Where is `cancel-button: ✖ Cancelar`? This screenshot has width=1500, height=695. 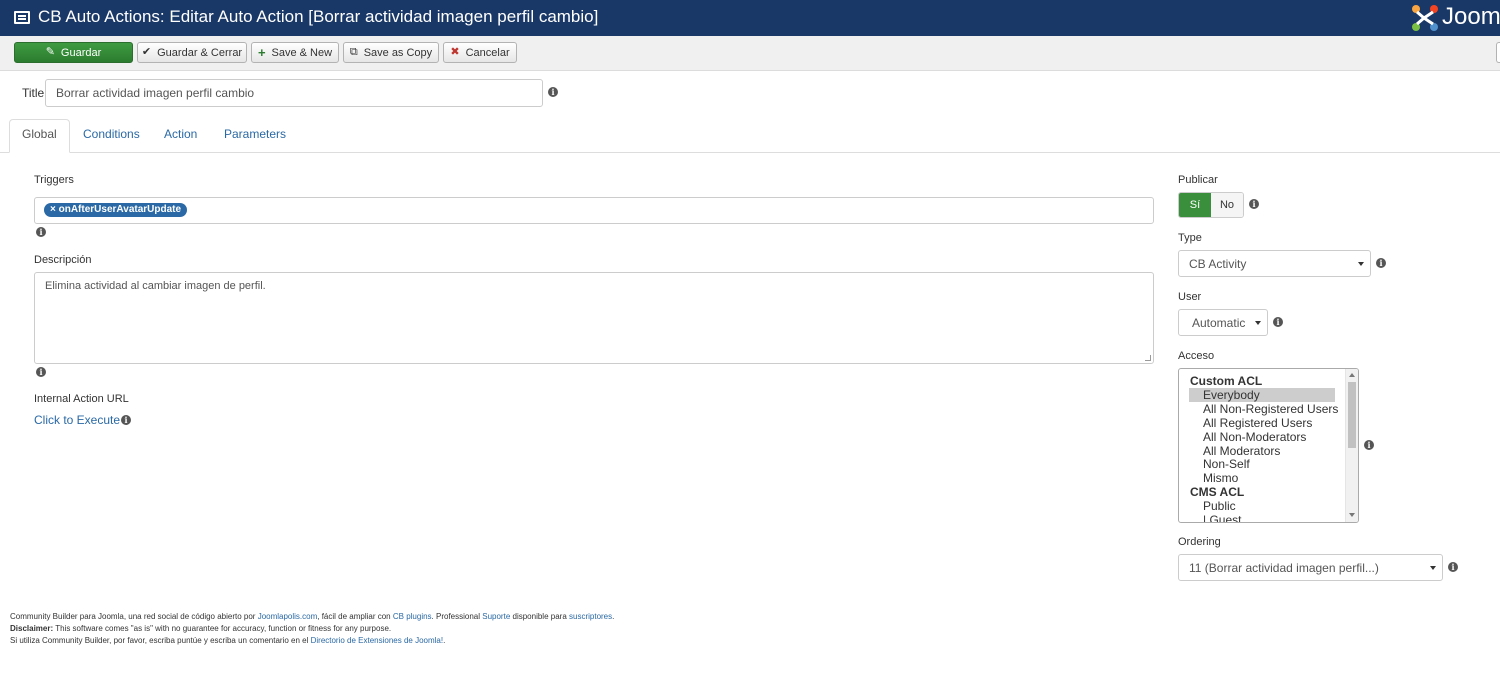
cancel-button: ✖ Cancelar is located at coordinates (480, 52).